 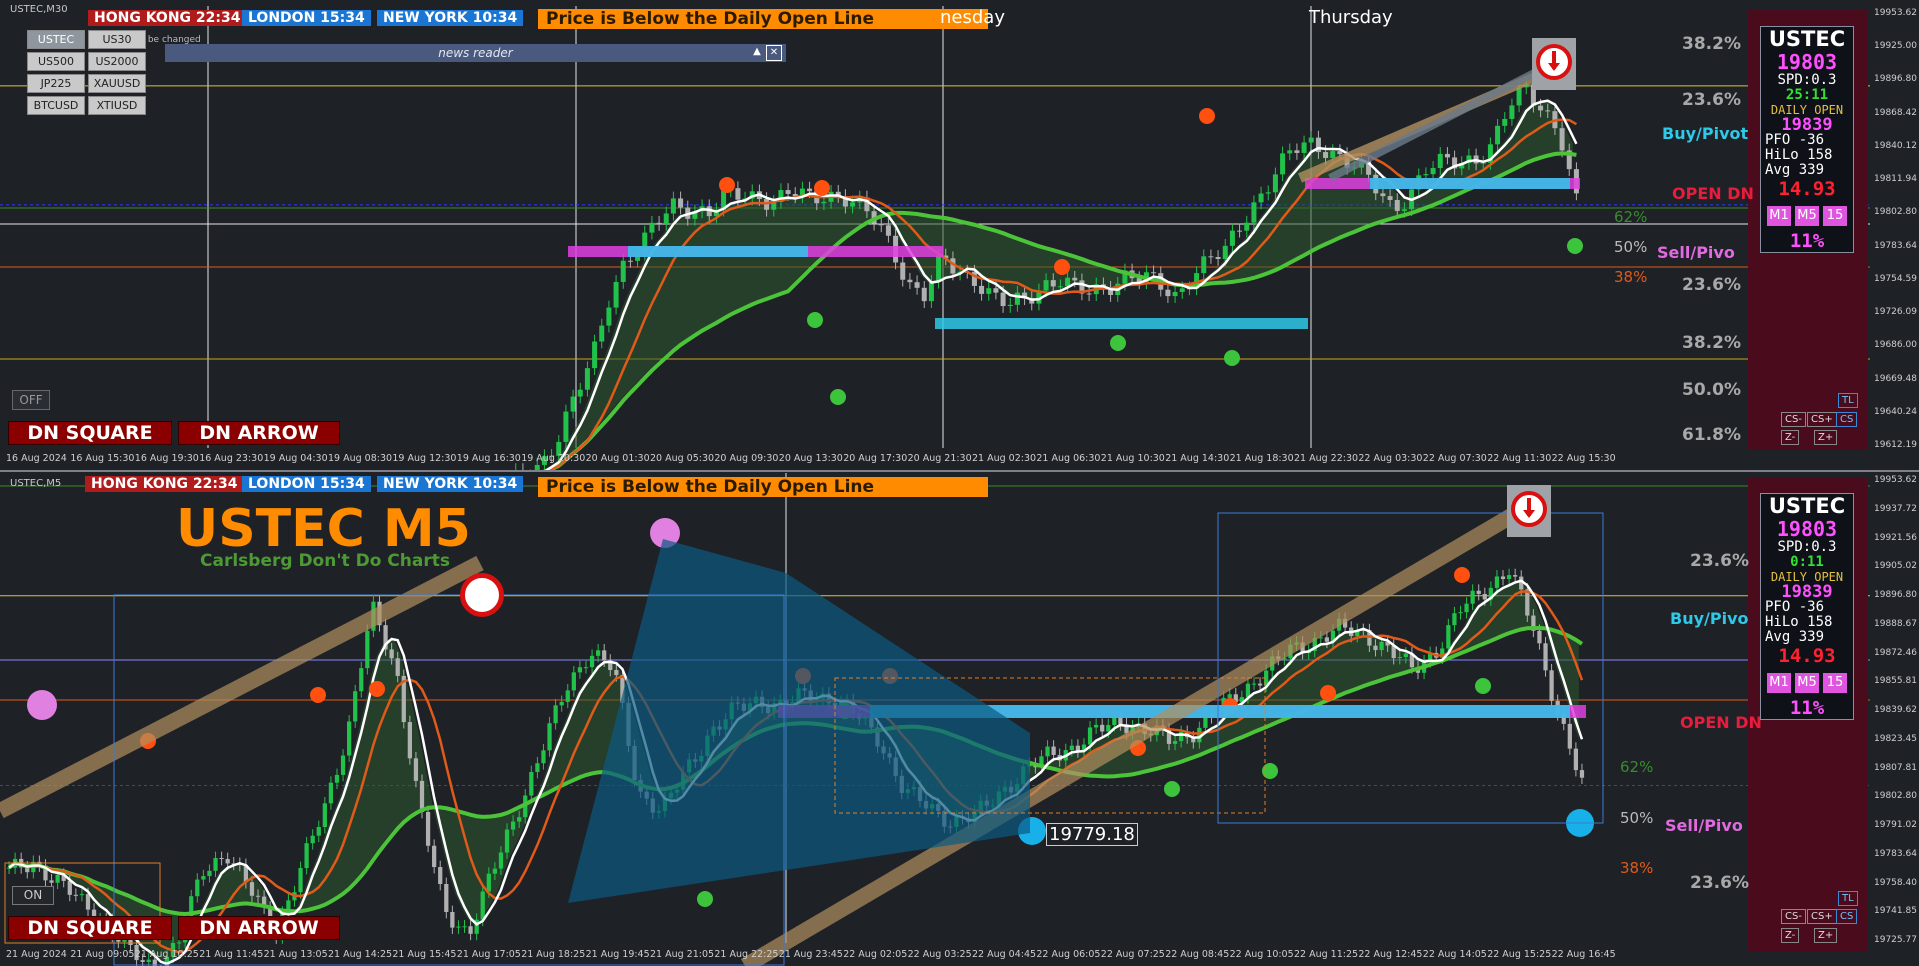 What do you see at coordinates (1895, 940) in the screenshot?
I see `price-tick-label: 19725.77` at bounding box center [1895, 940].